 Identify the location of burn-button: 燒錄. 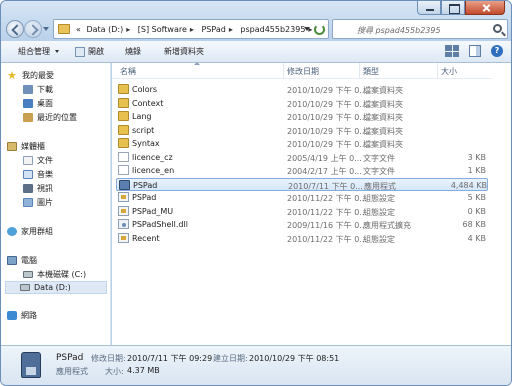
(133, 51).